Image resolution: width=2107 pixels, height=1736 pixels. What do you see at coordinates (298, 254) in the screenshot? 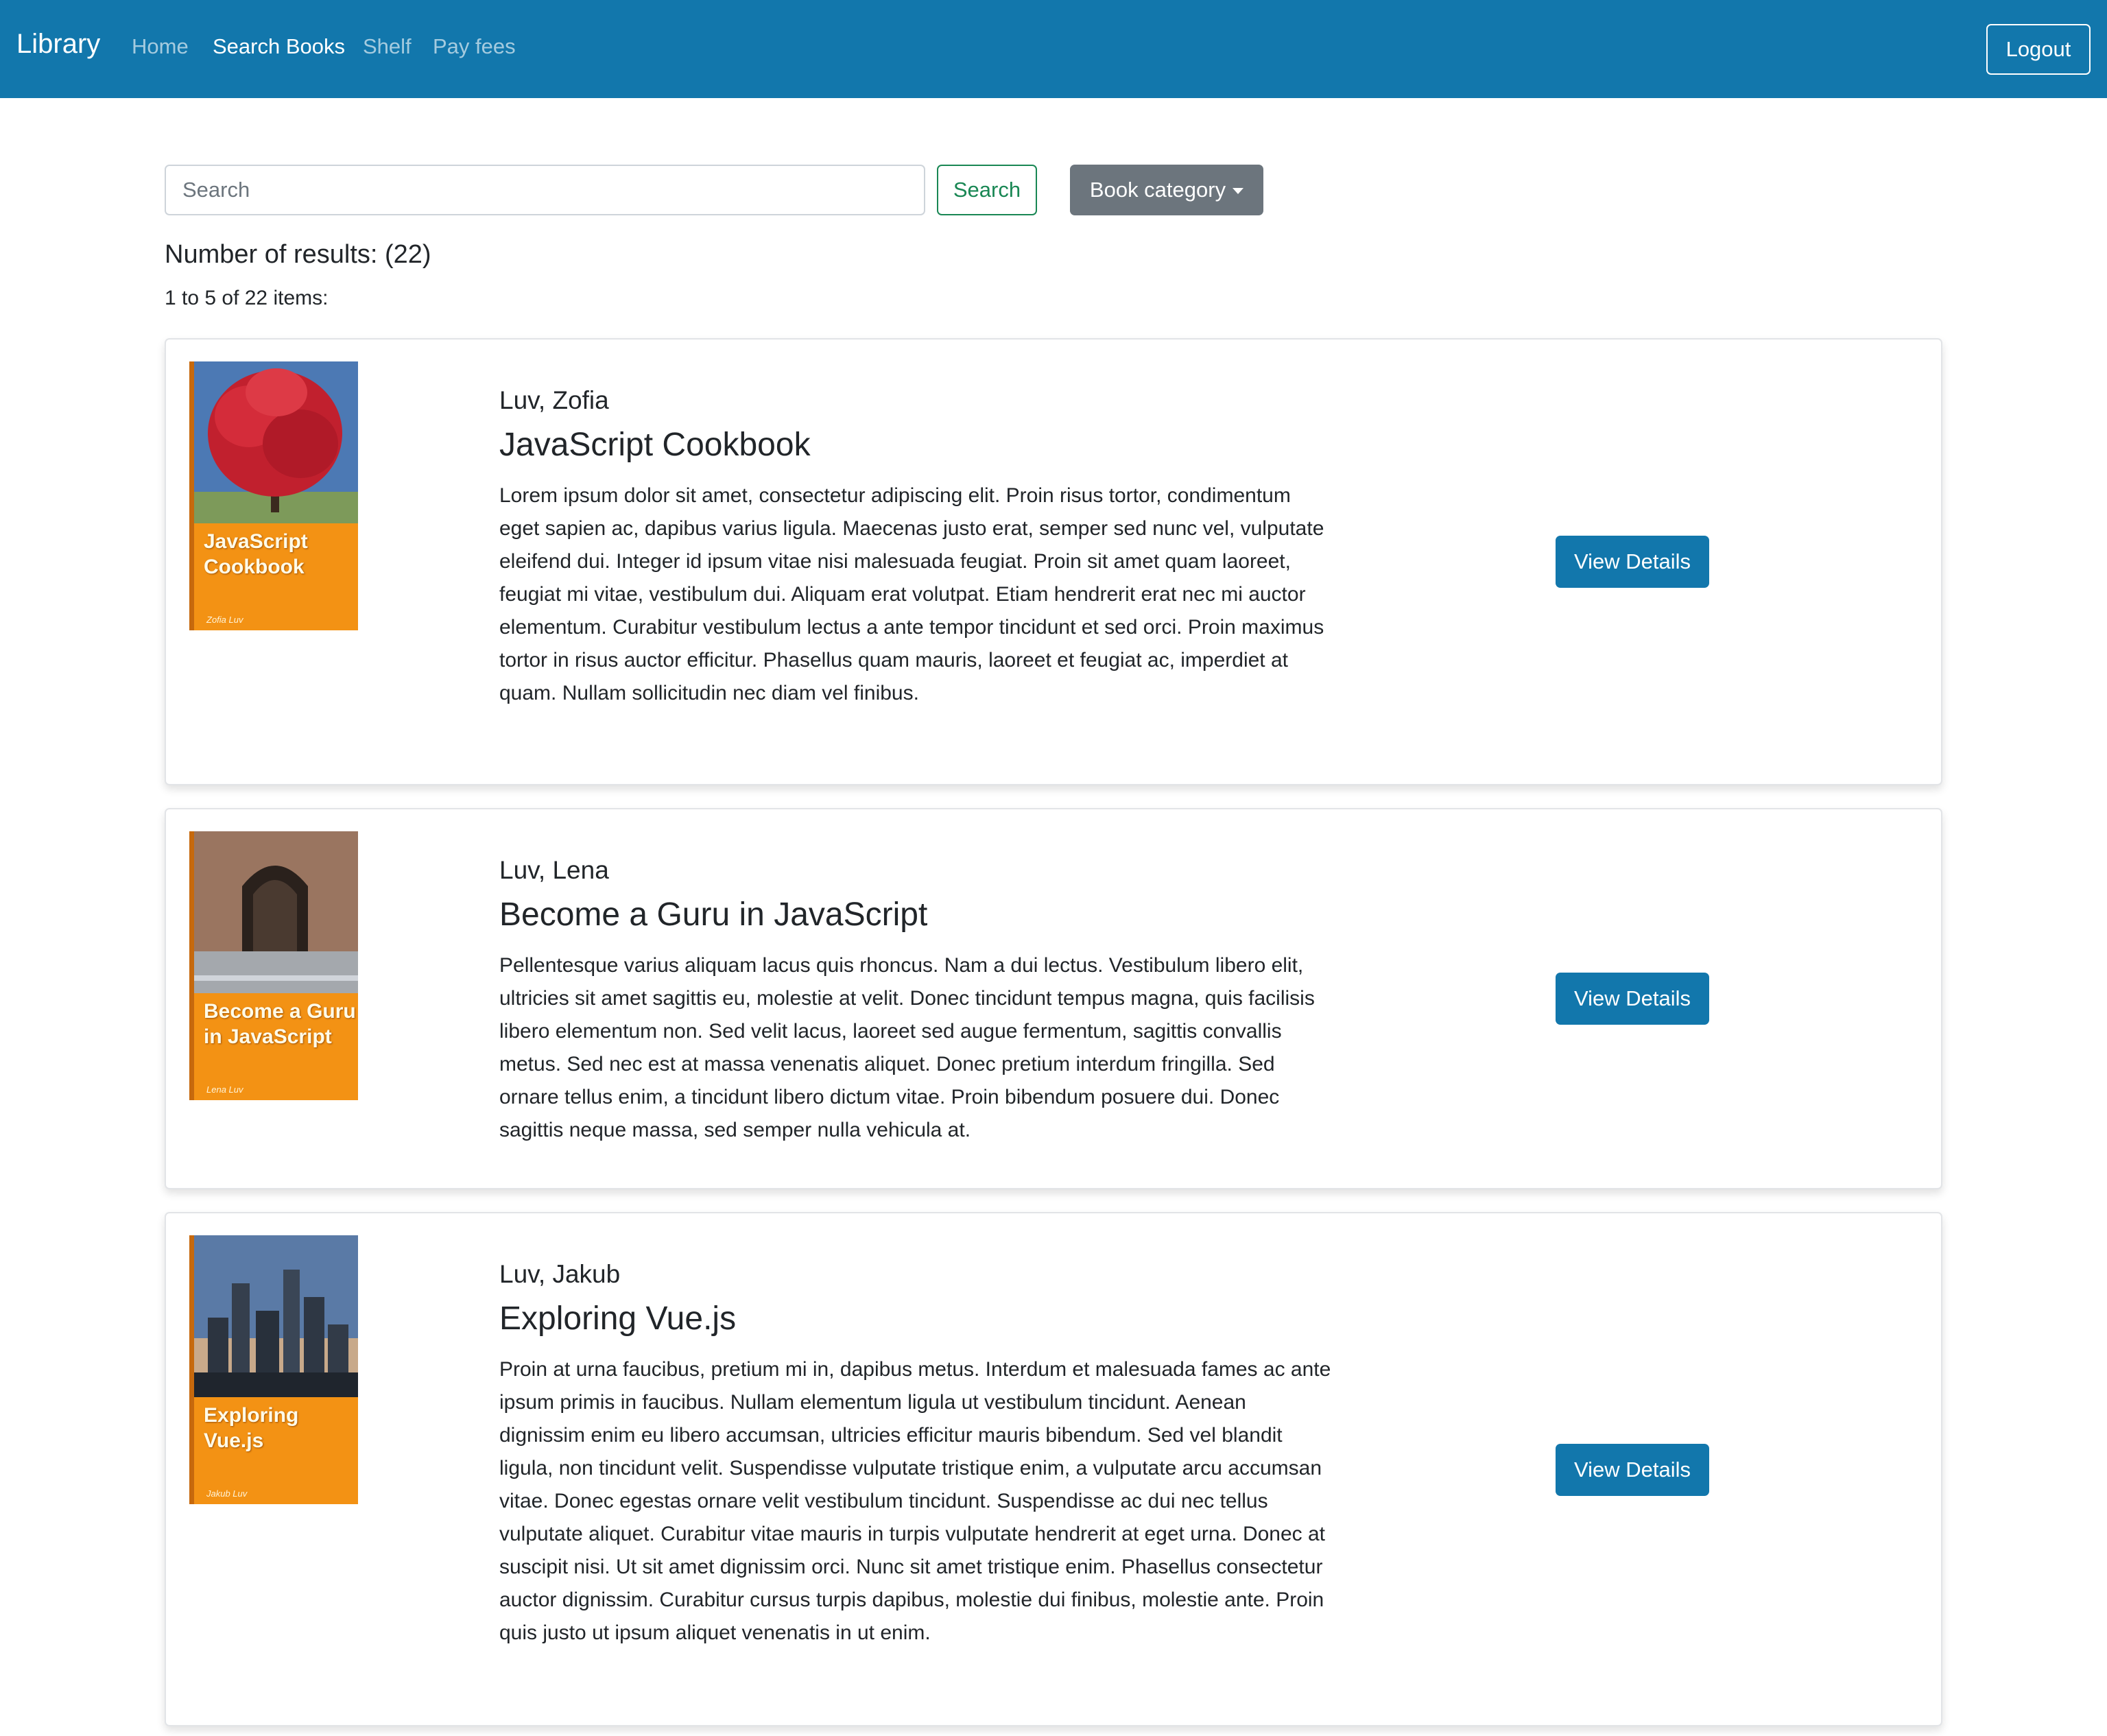
I see `results-count: Number of results: (22)` at bounding box center [298, 254].